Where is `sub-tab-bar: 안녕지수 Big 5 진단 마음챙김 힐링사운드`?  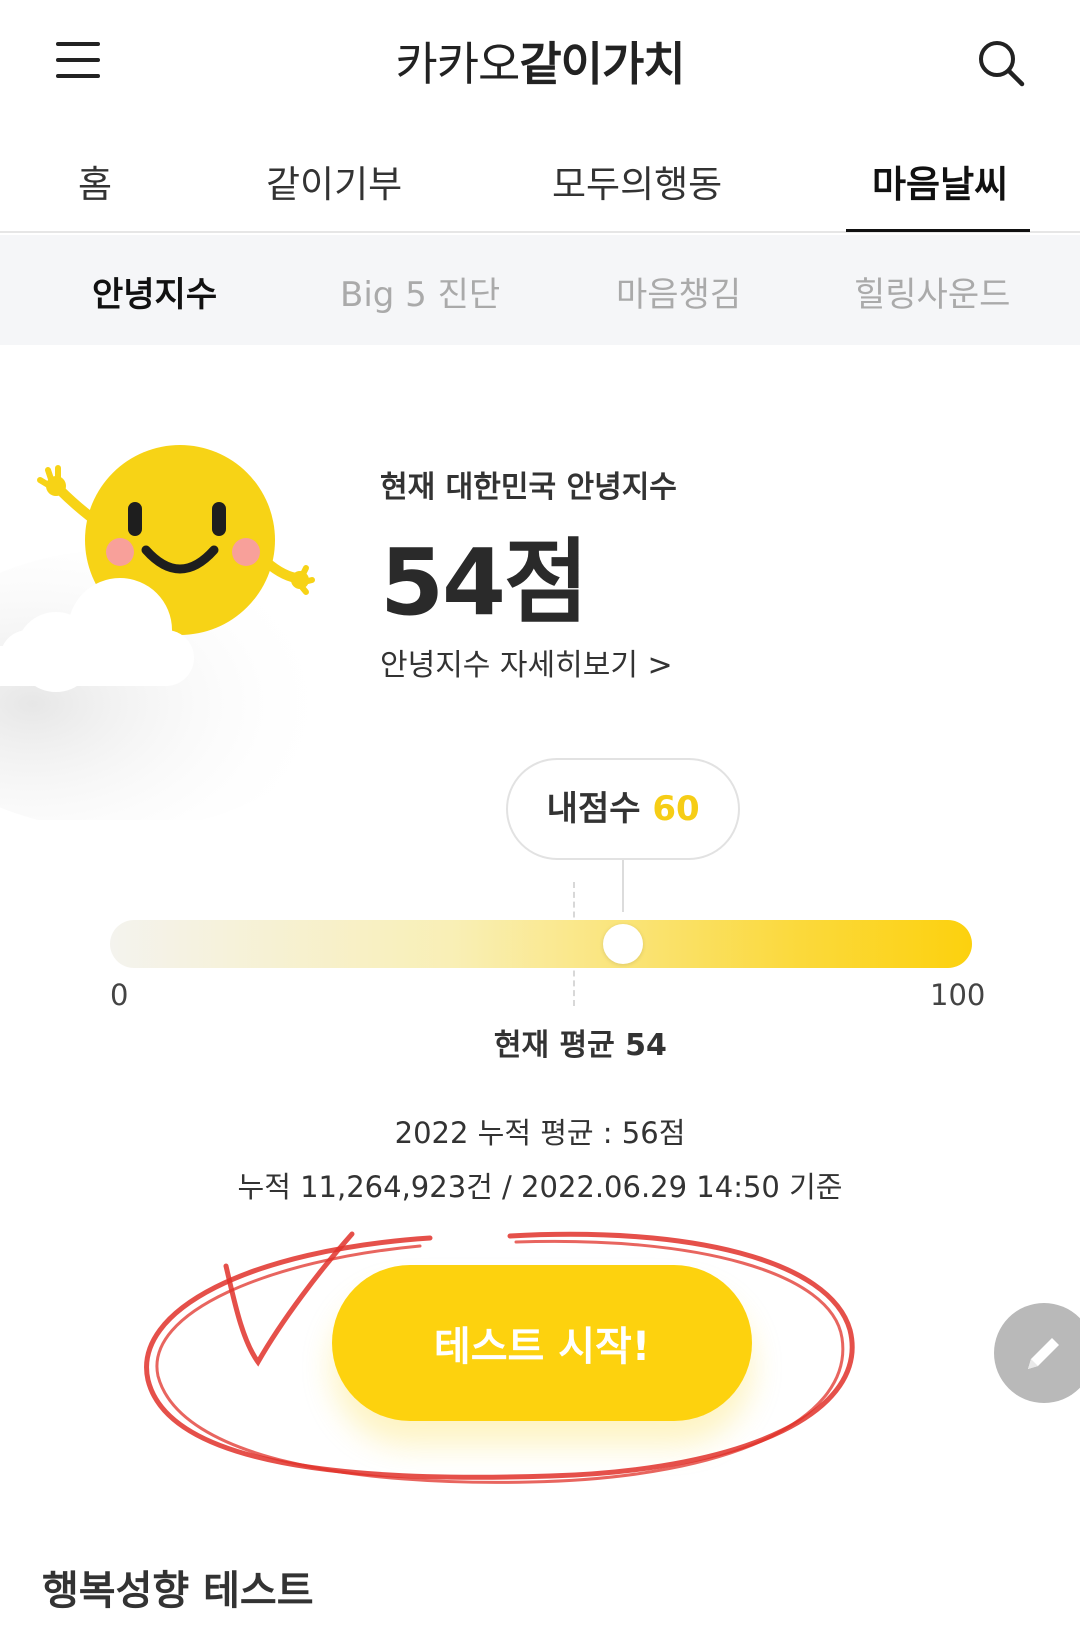 sub-tab-bar: 안녕지수 Big 5 진단 마음챙김 힐링사운드 is located at coordinates (540, 290).